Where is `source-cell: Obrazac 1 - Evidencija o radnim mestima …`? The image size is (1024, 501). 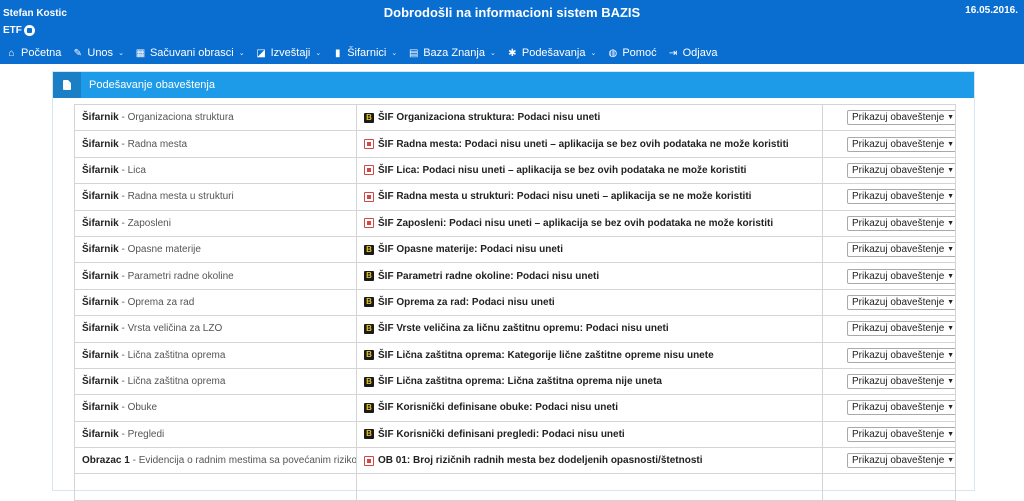 source-cell: Obrazac 1 - Evidencija o radnim mestima … is located at coordinates (215, 461).